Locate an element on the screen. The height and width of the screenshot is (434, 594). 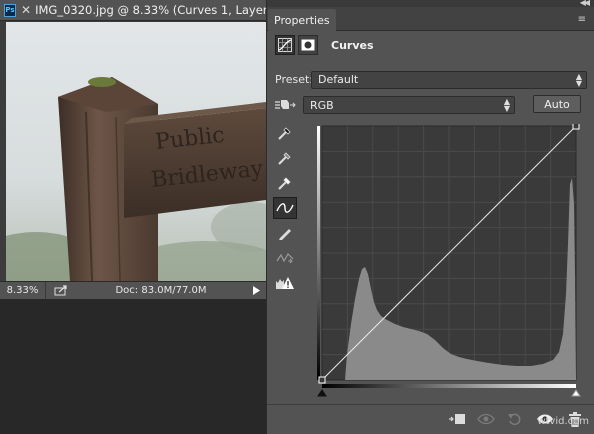
document-title: IMG_0320.jpg @ 8.33% (Curves 1, Layer Ma is located at coordinates (150, 10).